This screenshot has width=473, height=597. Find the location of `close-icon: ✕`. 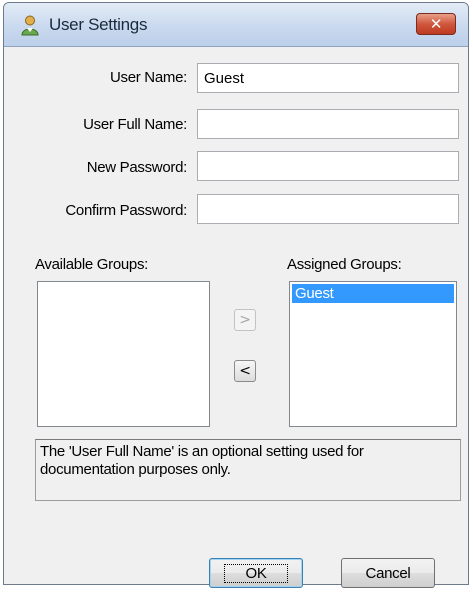

close-icon: ✕ is located at coordinates (436, 24).